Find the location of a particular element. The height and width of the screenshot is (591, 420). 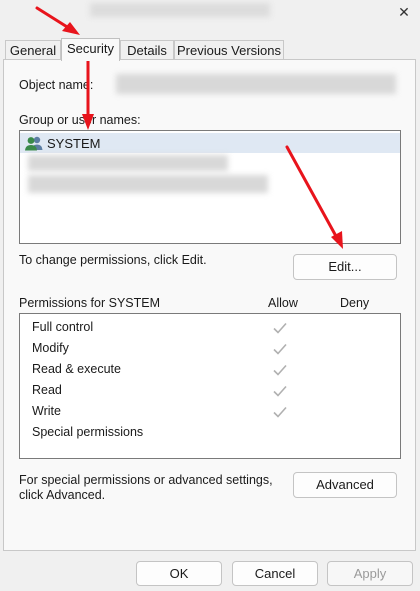

deny-column-header: Deny is located at coordinates (355, 303).